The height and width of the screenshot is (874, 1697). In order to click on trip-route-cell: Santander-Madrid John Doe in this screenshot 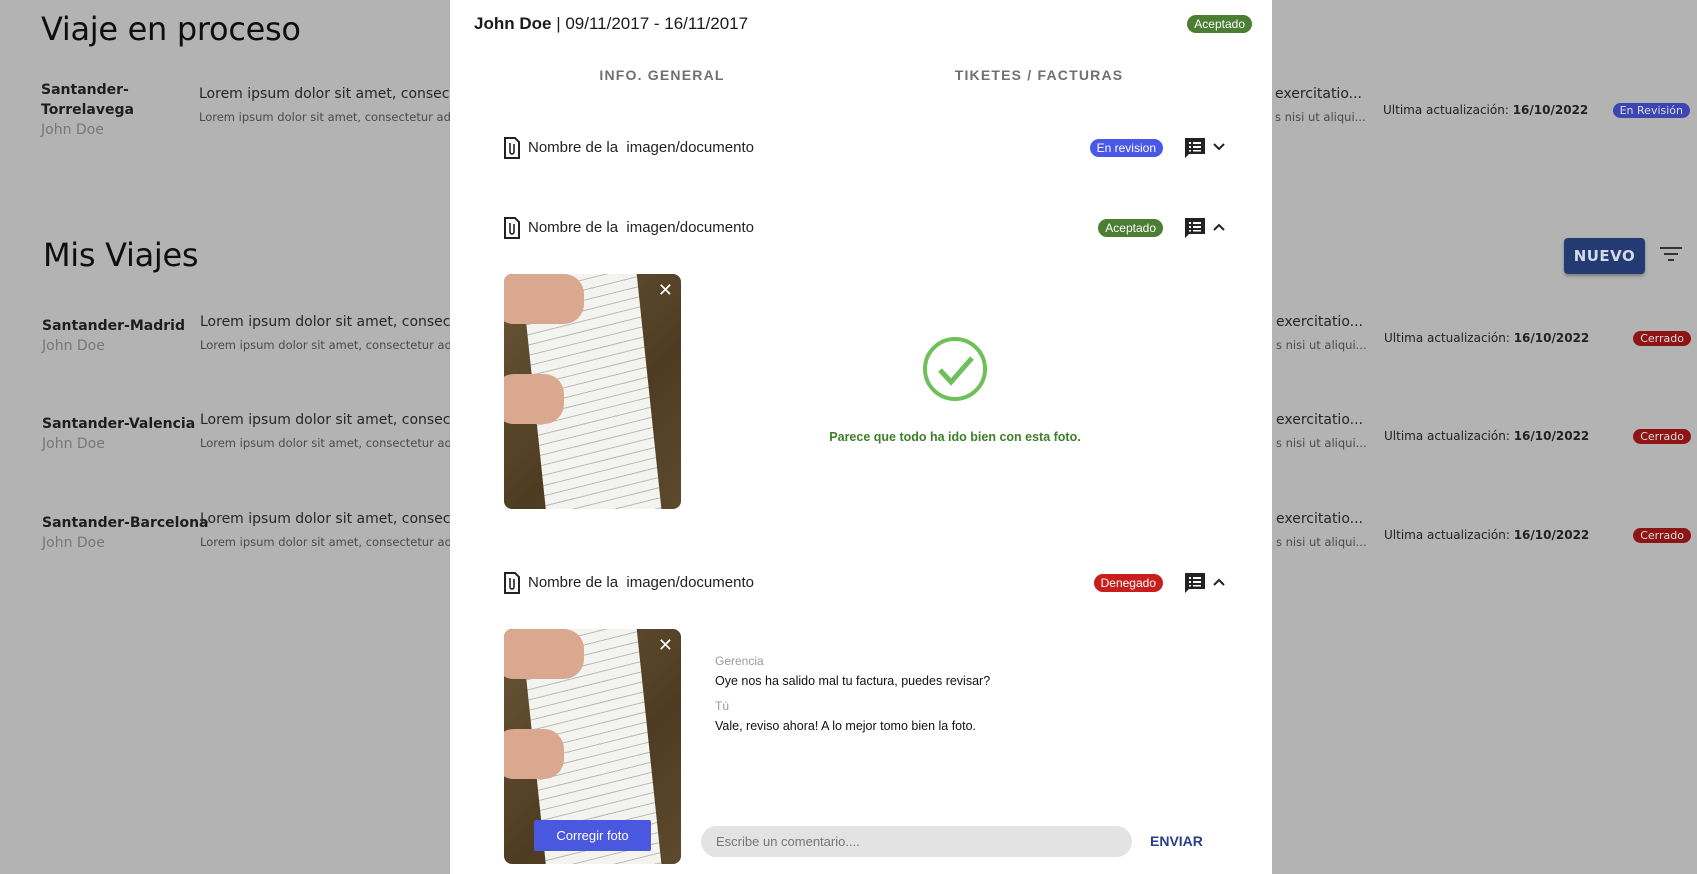, I will do `click(113, 335)`.